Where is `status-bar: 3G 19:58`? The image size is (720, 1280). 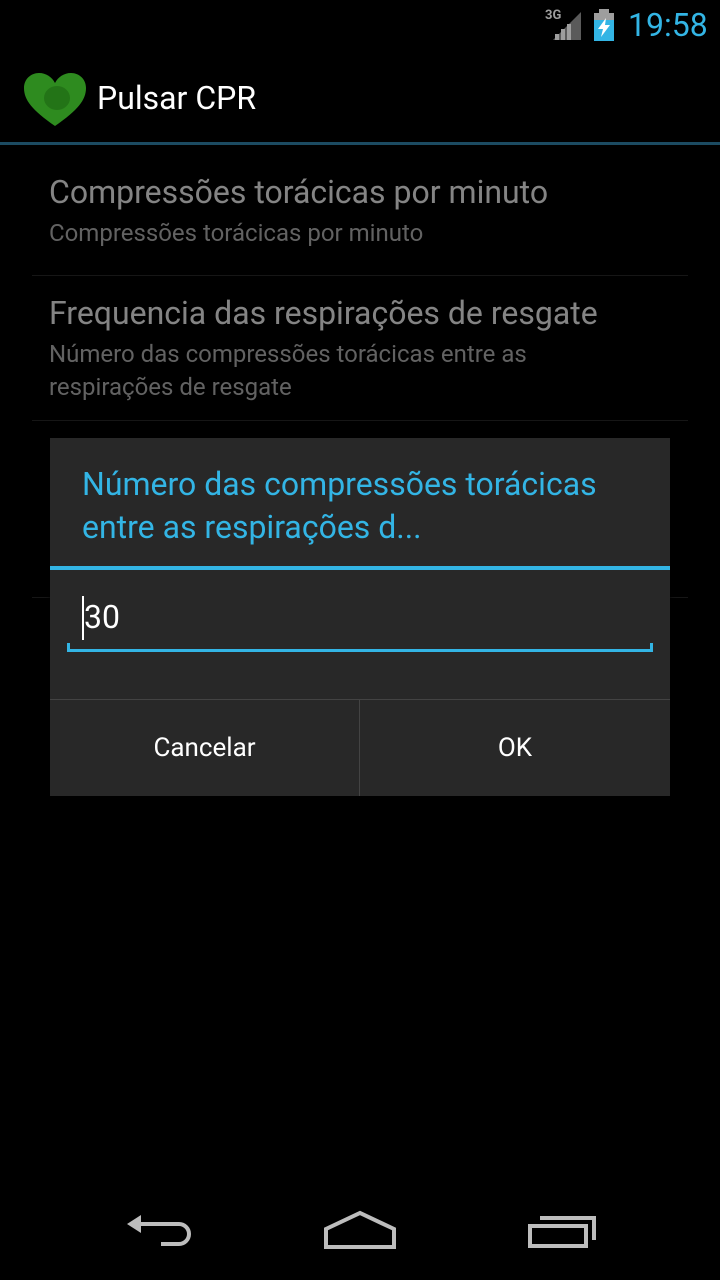
status-bar: 3G 19:58 is located at coordinates (360, 25).